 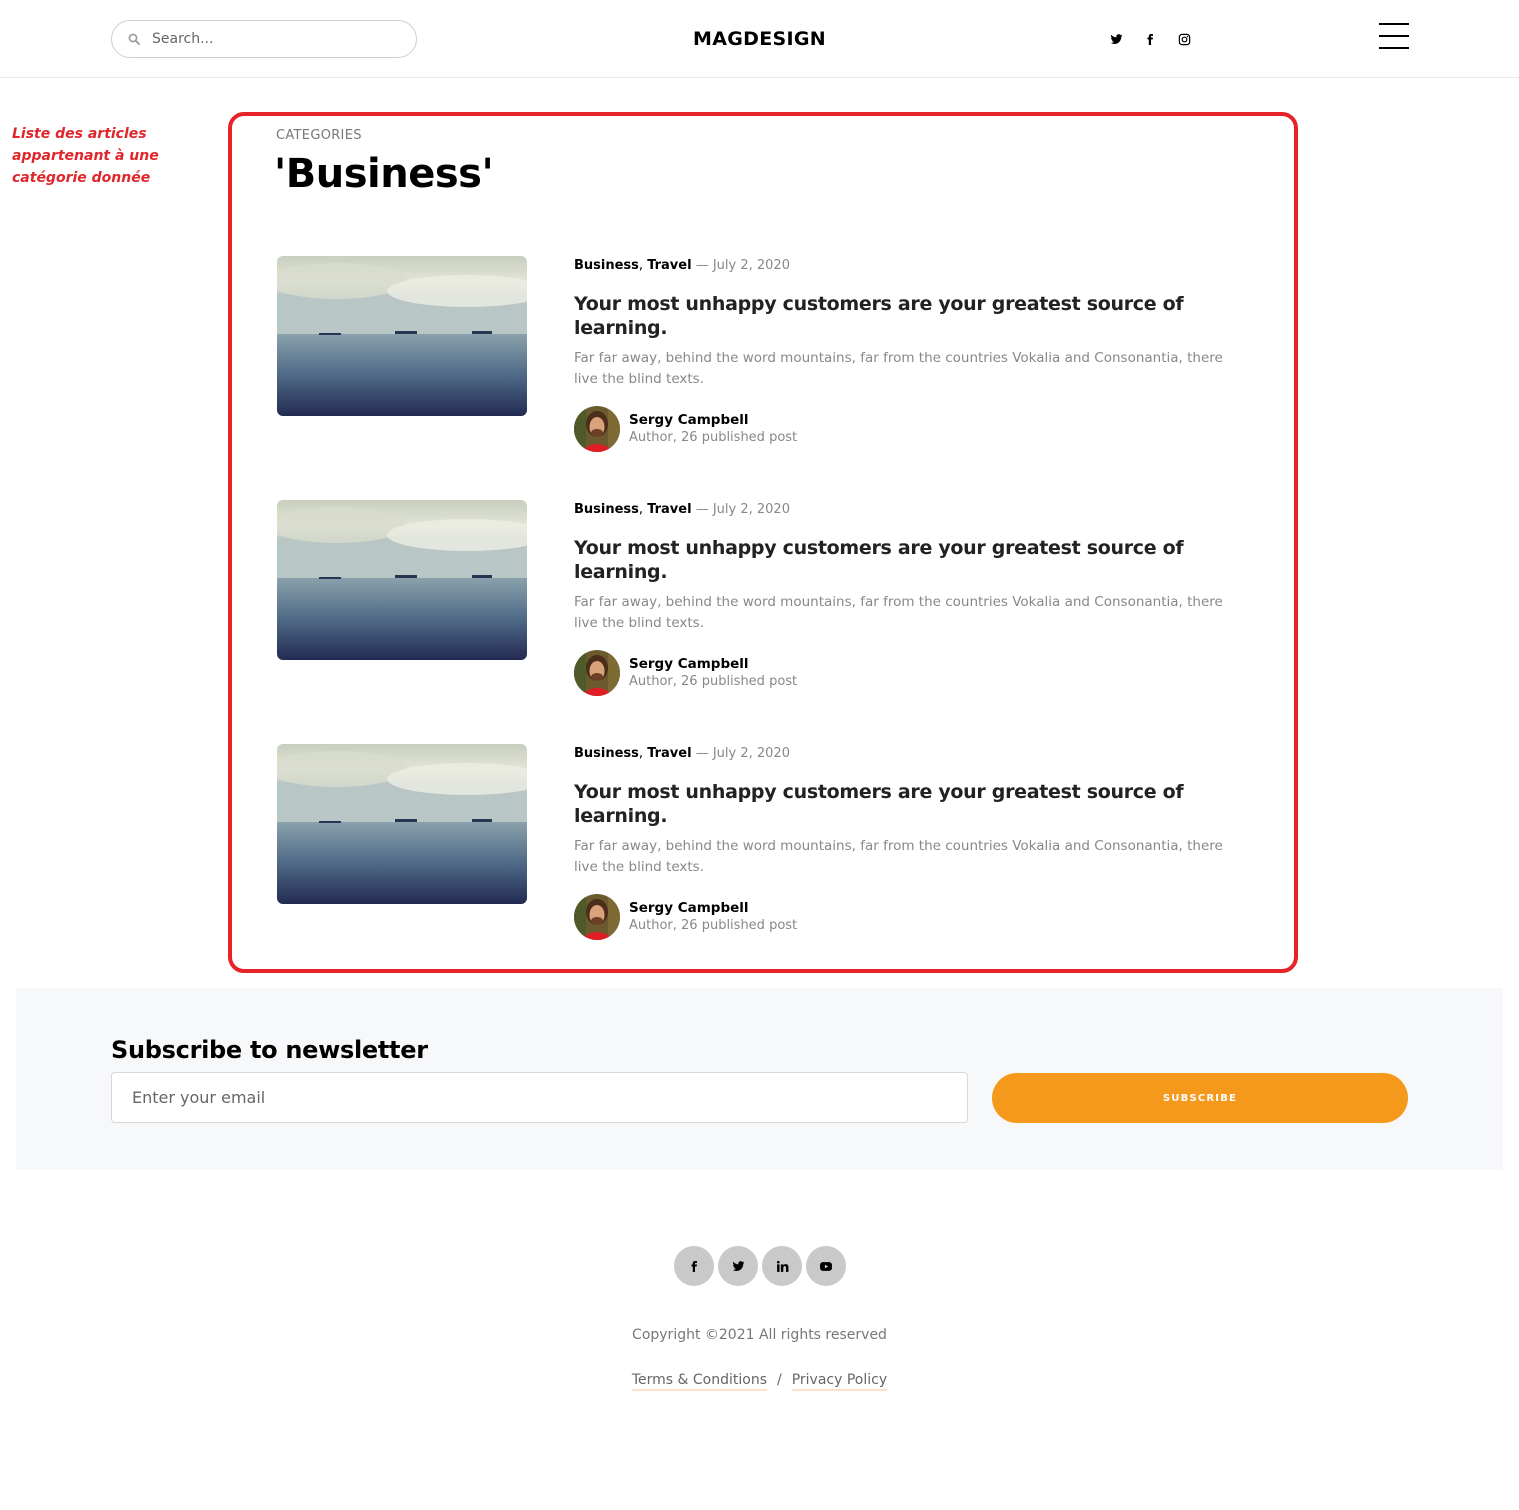 I want to click on youtube-icon, so click(x=826, y=1266).